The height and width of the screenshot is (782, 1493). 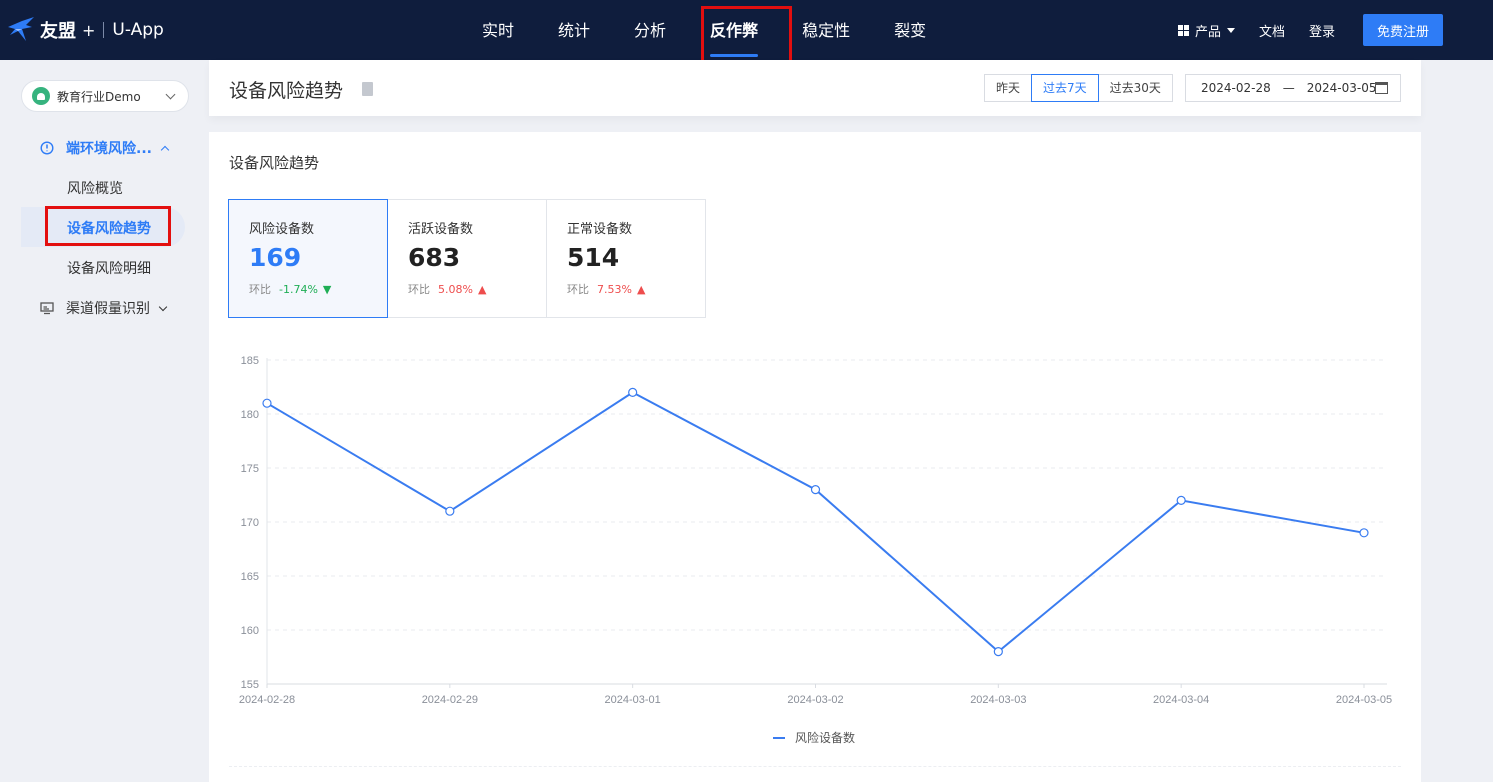 What do you see at coordinates (250, 361) in the screenshot?
I see `y-tick-label: 185` at bounding box center [250, 361].